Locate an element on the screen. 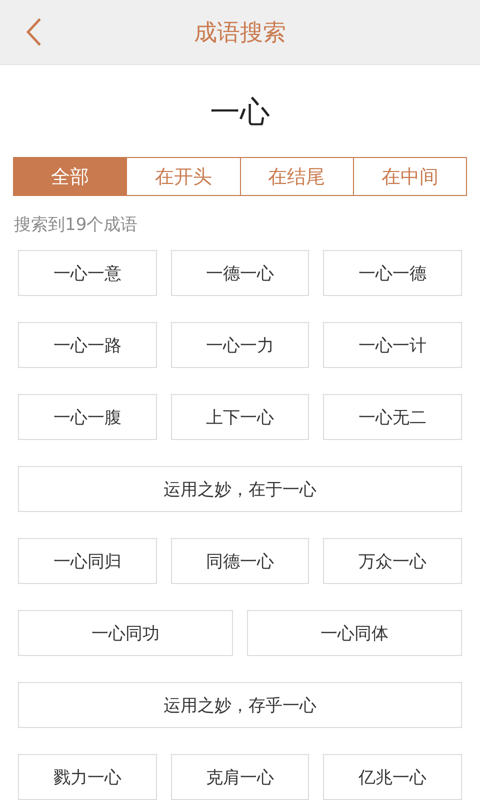 The image size is (480, 800). chevron-left-icon is located at coordinates (34, 32).